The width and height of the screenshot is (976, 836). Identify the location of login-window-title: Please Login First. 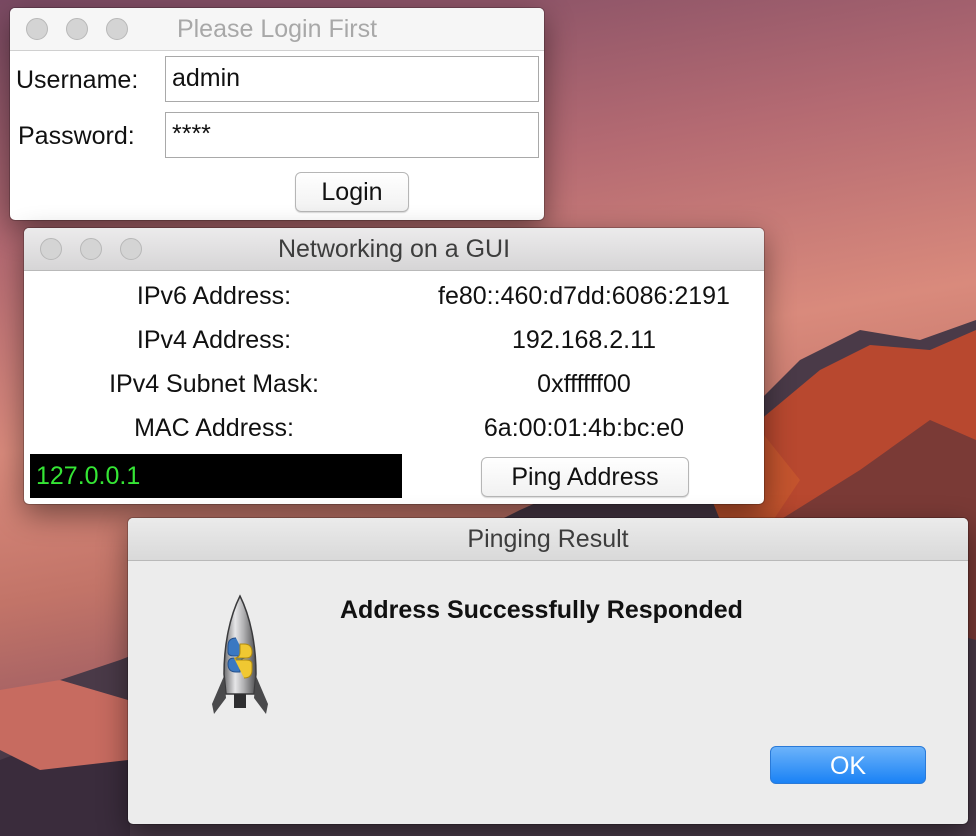
(277, 29).